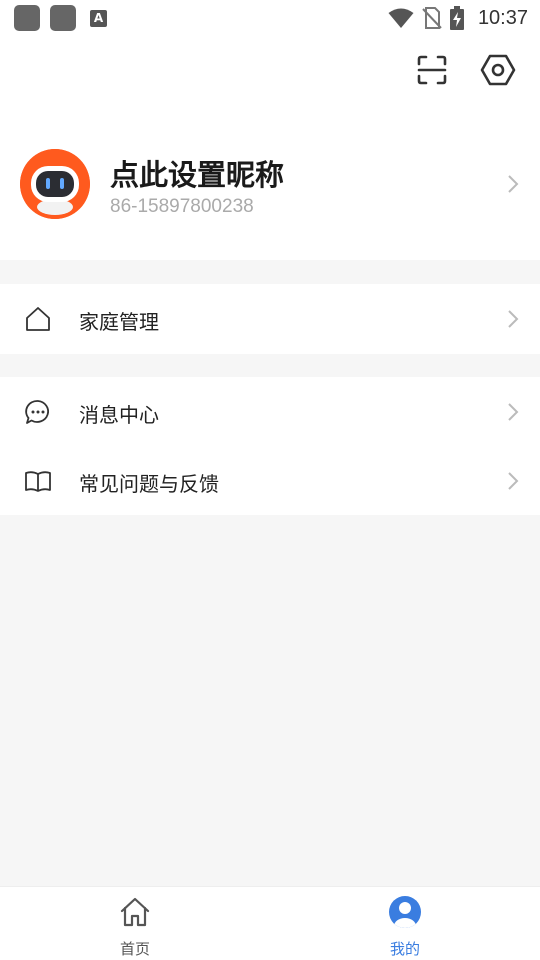 This screenshot has height=960, width=540. What do you see at coordinates (432, 70) in the screenshot?
I see `scan-icon` at bounding box center [432, 70].